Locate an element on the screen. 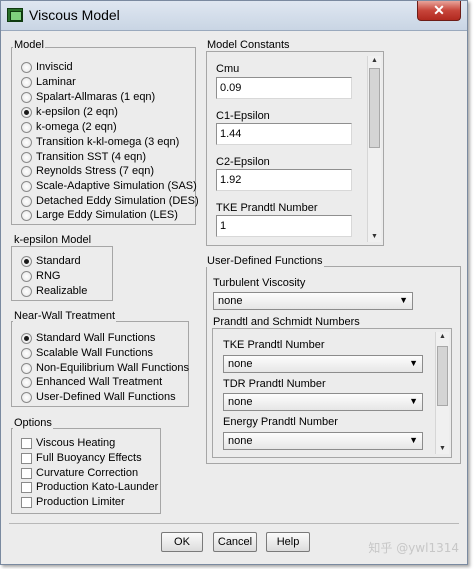 The width and height of the screenshot is (474, 569). model-option-k-epsilon: k-epsilon (2 eqn) is located at coordinates (69, 112).